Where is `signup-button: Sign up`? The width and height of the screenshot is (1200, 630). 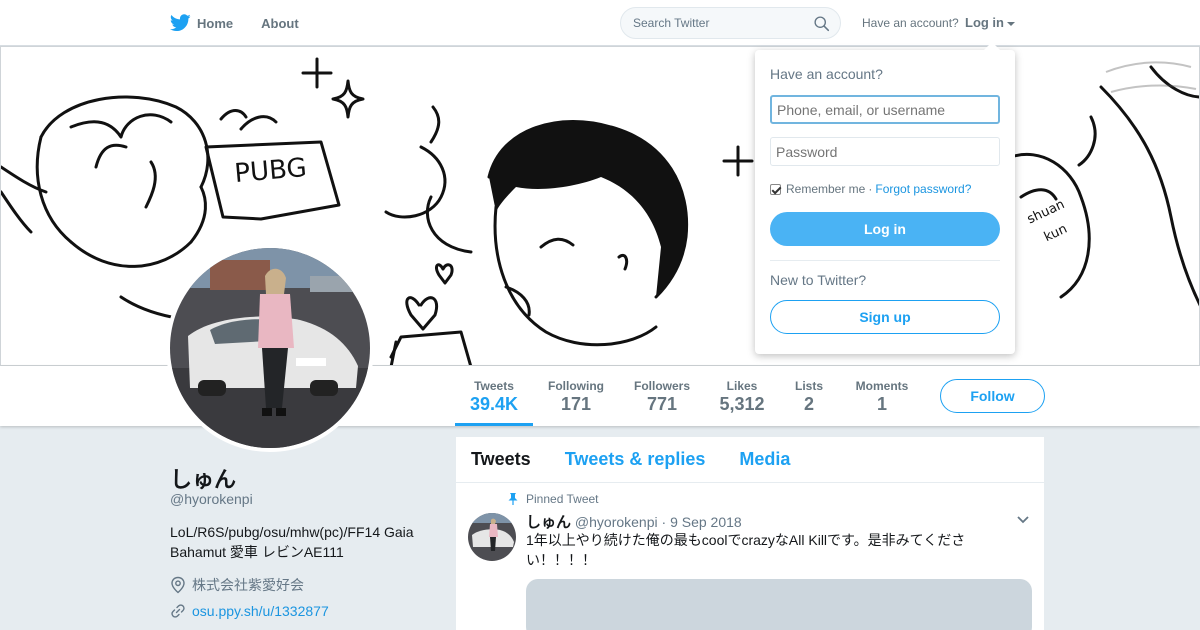 signup-button: Sign up is located at coordinates (885, 317).